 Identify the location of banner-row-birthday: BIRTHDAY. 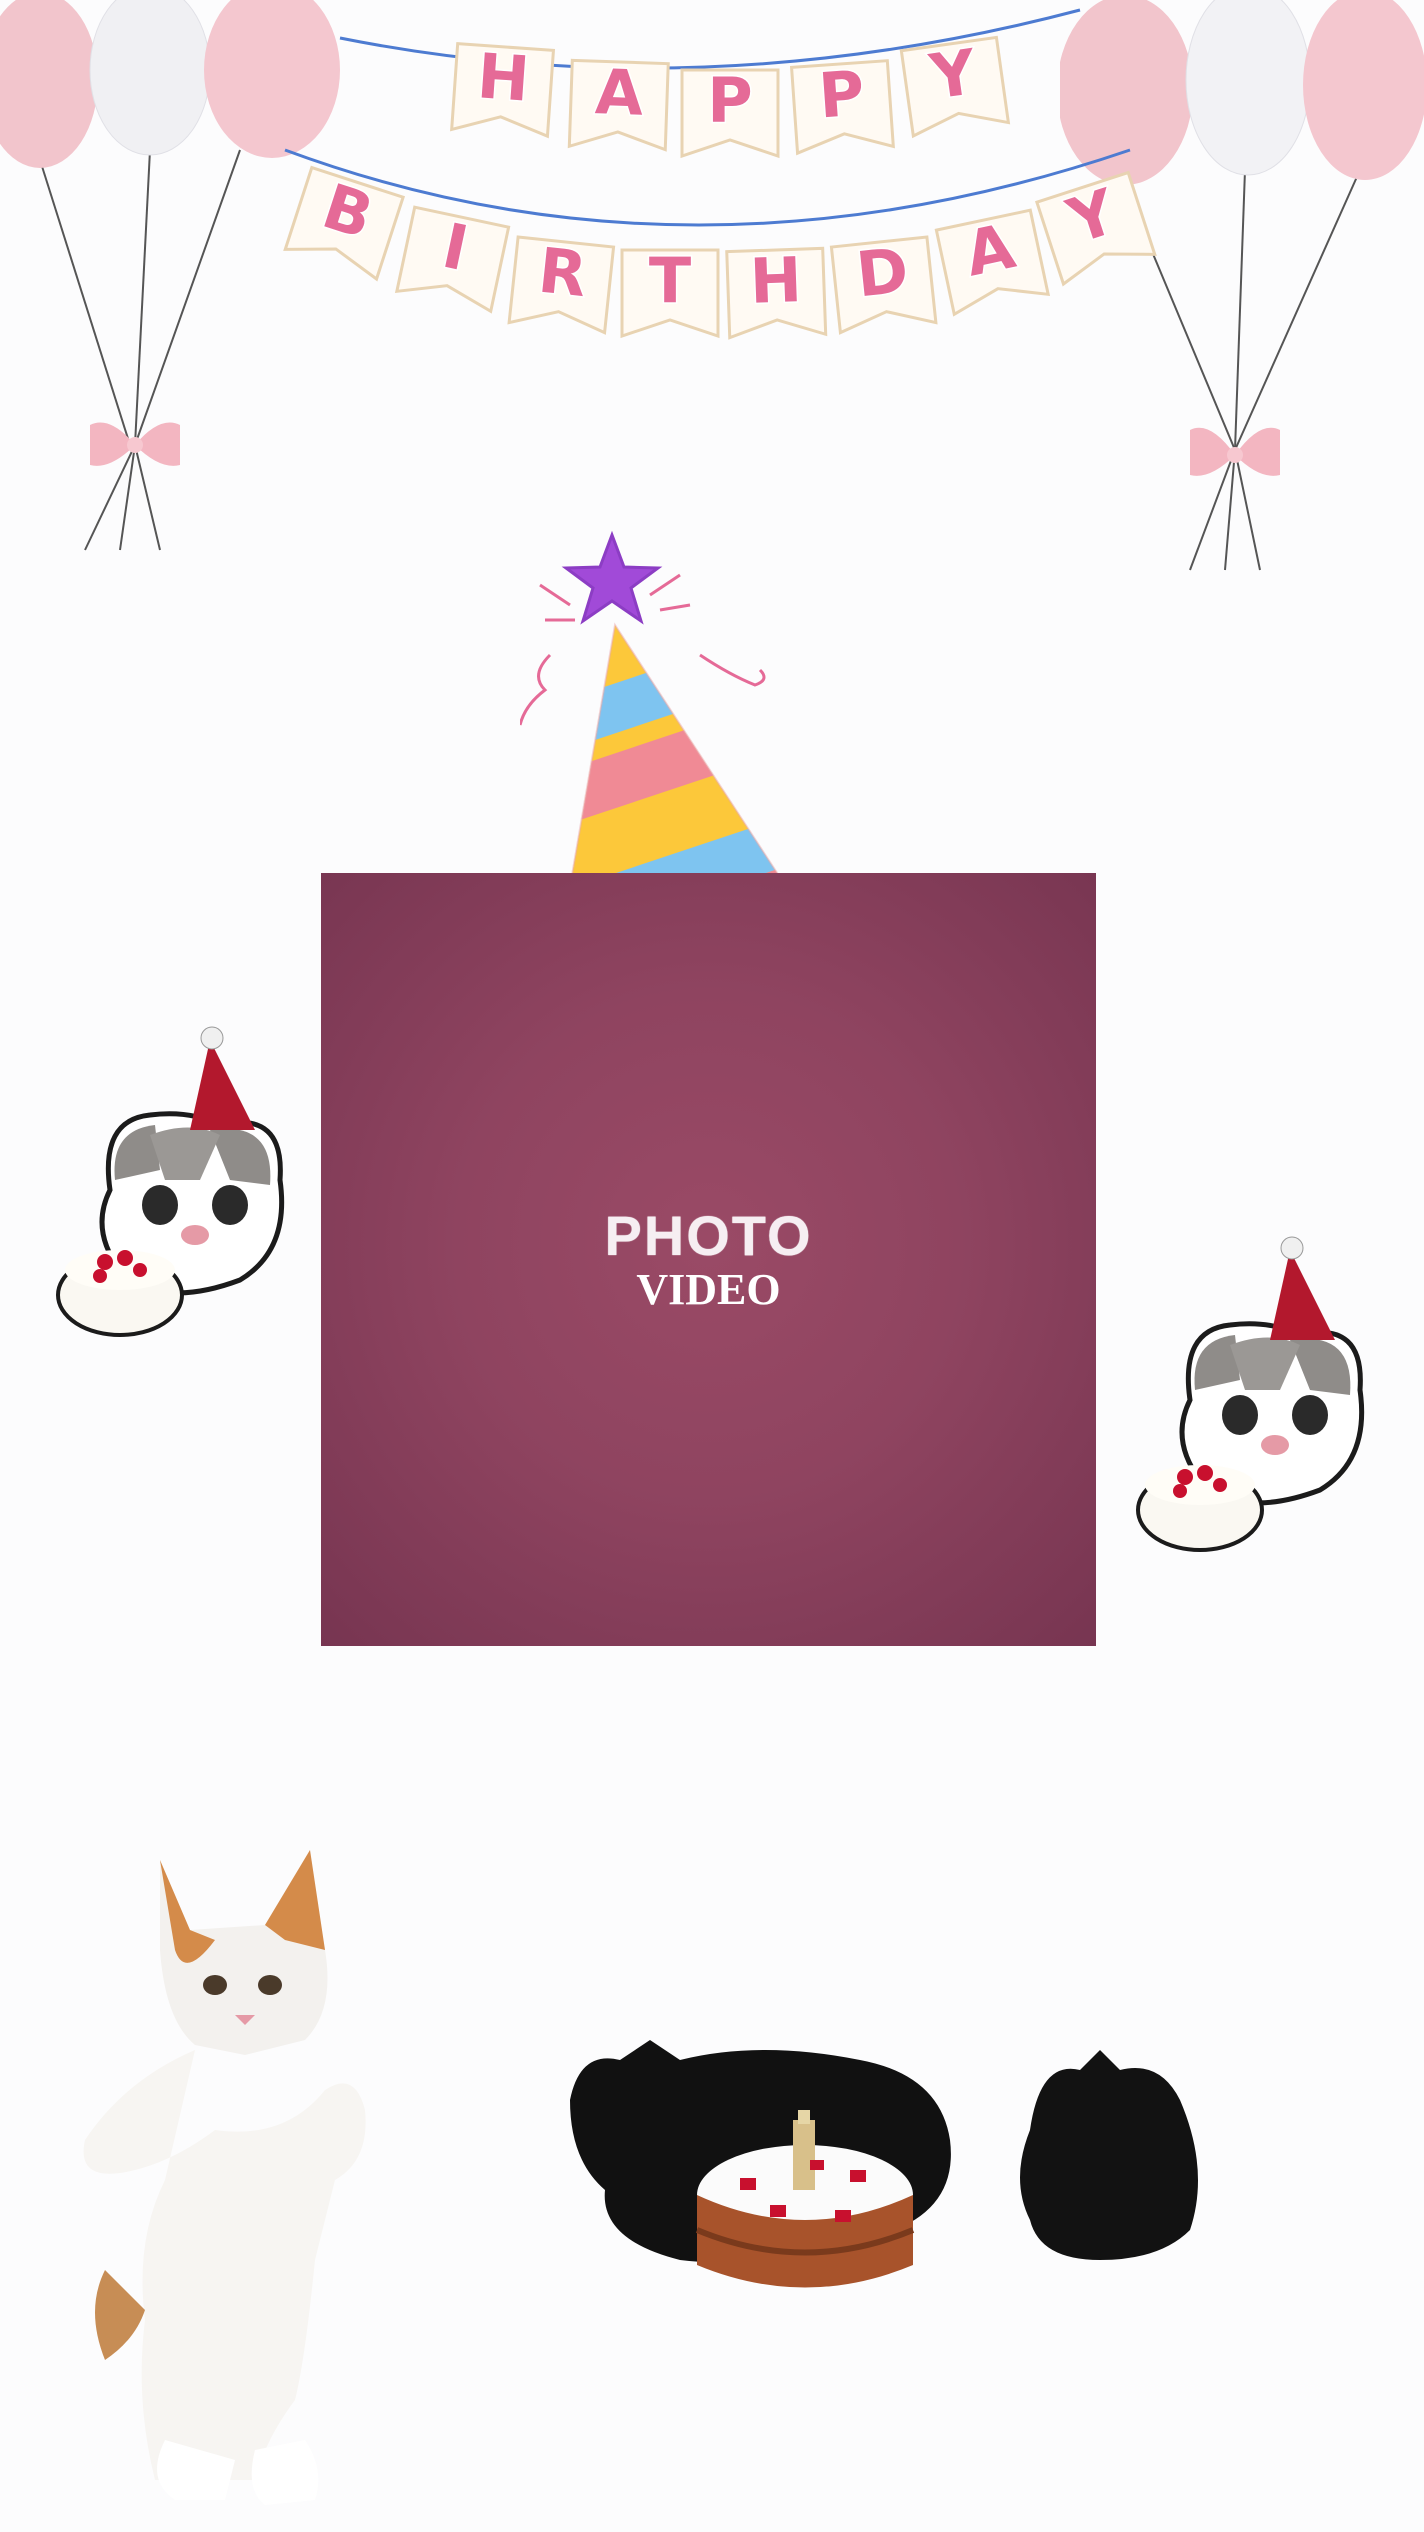
(720, 252).